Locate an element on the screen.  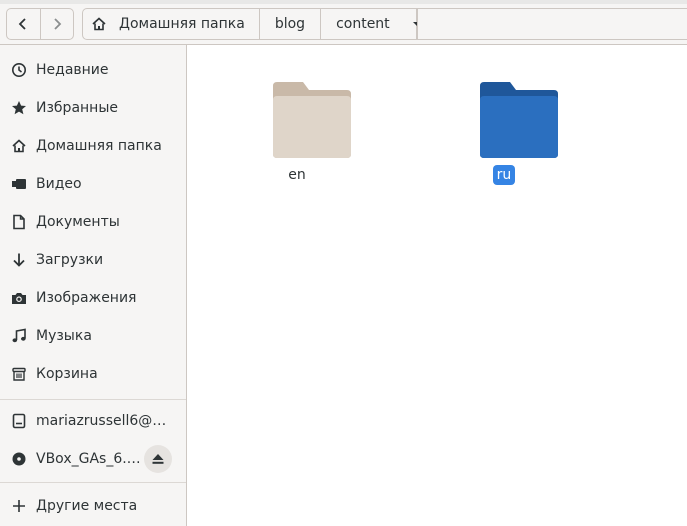
eject-button is located at coordinates (158, 459).